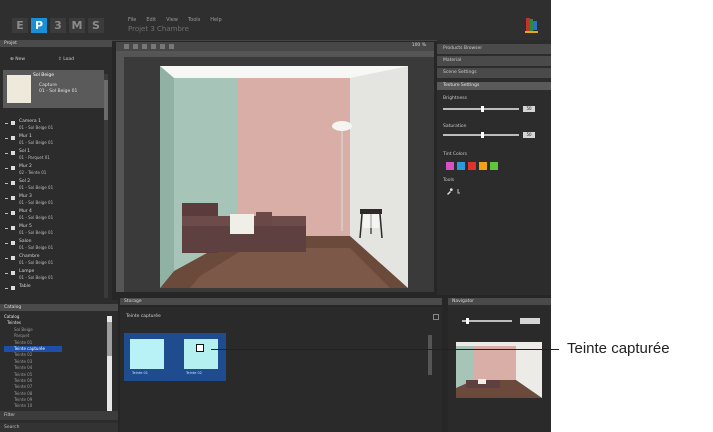 The image size is (713, 432). What do you see at coordinates (17, 60) in the screenshot?
I see `new-button: ⊕ New` at bounding box center [17, 60].